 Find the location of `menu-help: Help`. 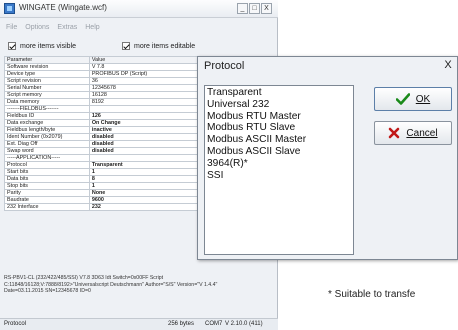

menu-help: Help is located at coordinates (92, 27).